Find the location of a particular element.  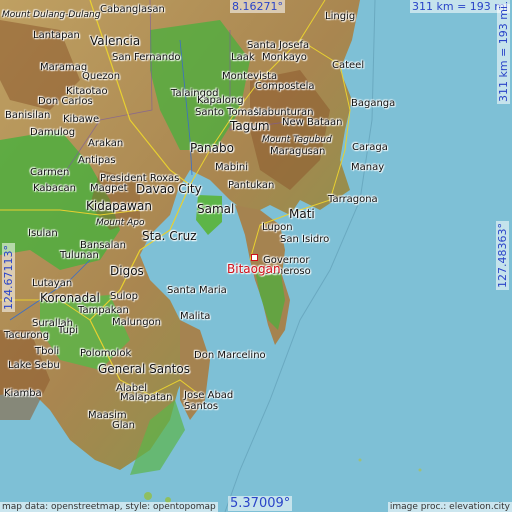

place-label: Polomolok is located at coordinates (106, 353).